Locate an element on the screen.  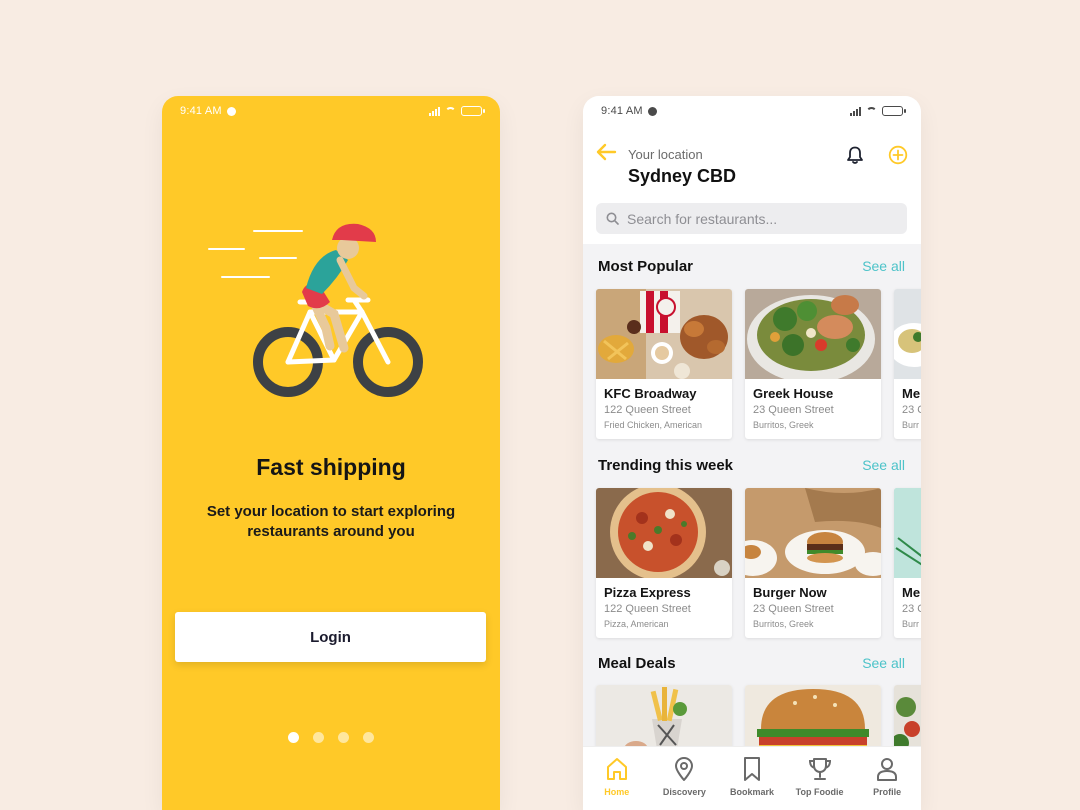
restaurant-tags: Fried Chicken, American is located at coordinates (653, 425).